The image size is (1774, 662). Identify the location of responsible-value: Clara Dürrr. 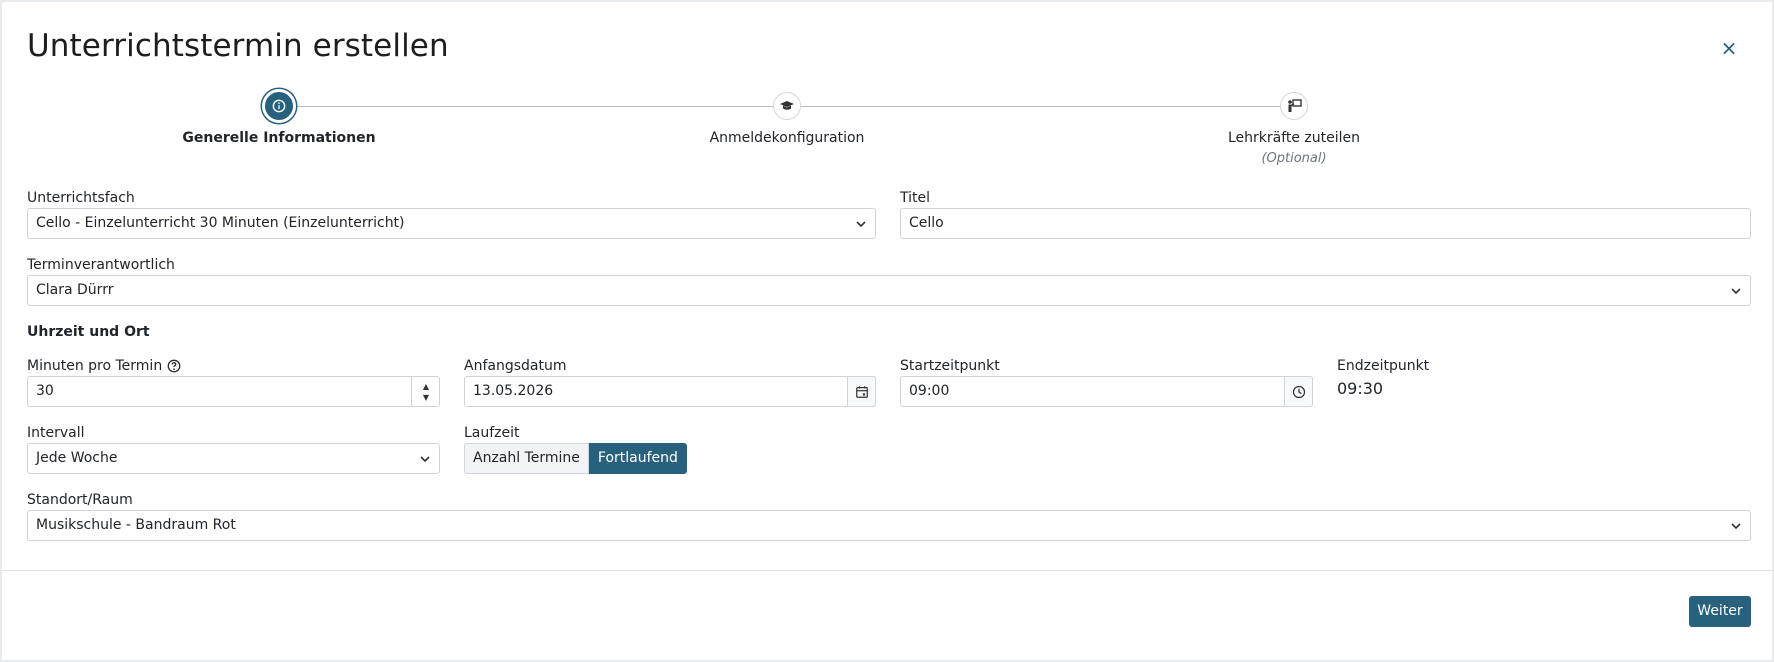
(75, 290).